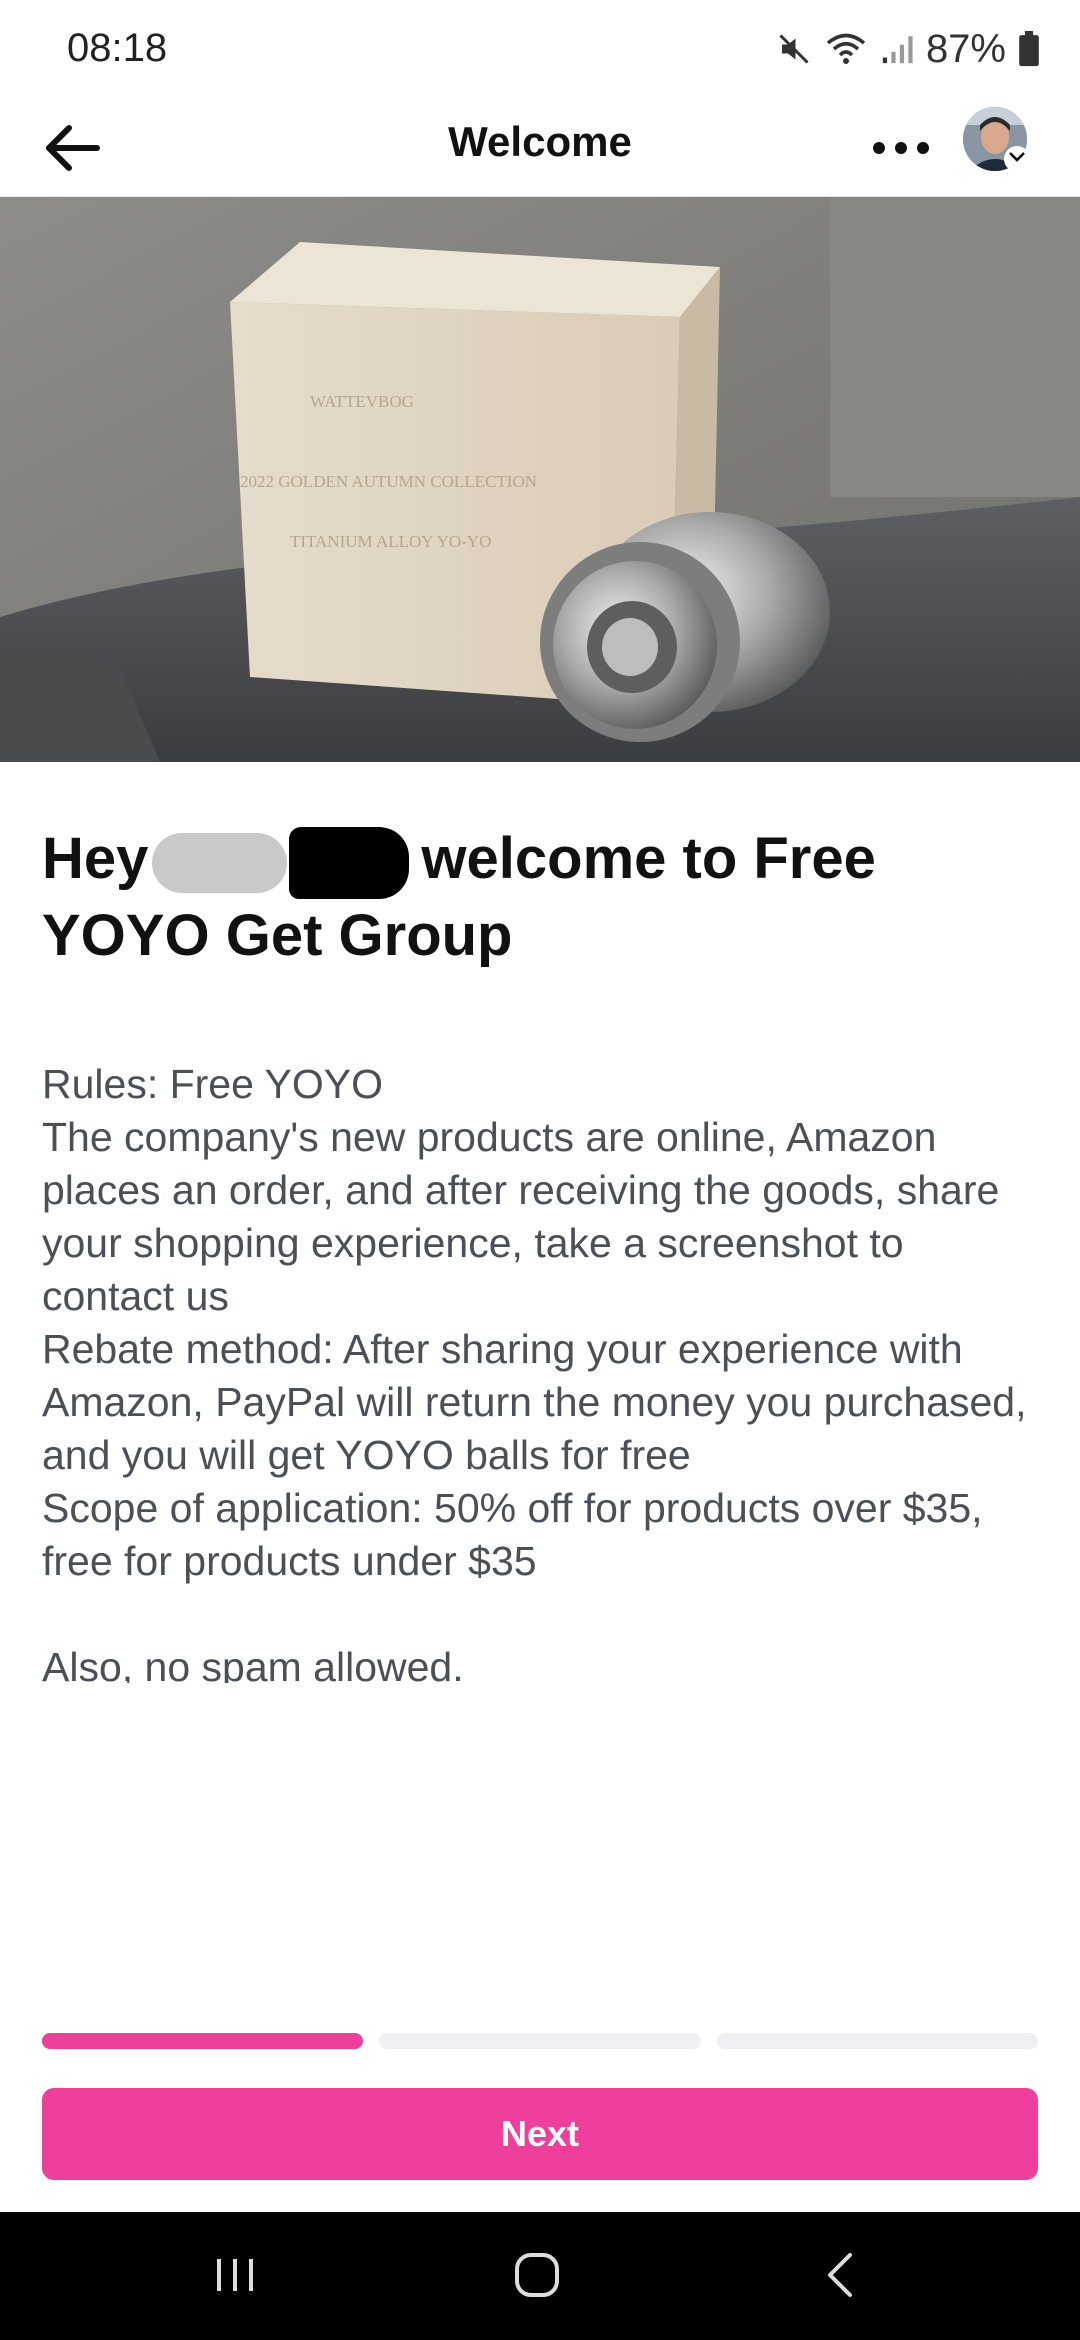 The width and height of the screenshot is (1080, 2340). I want to click on rules-spacer, so click(542, 1614).